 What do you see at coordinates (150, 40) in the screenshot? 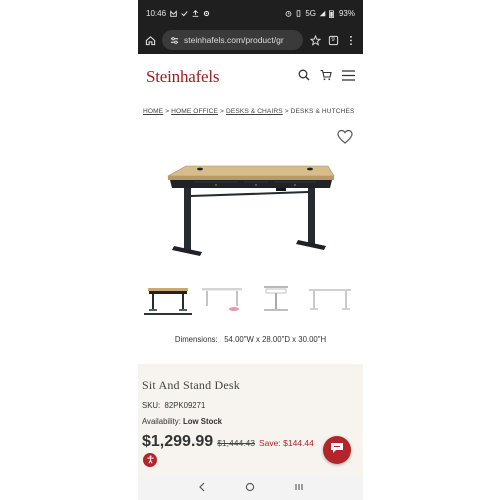
I see `home-icon` at bounding box center [150, 40].